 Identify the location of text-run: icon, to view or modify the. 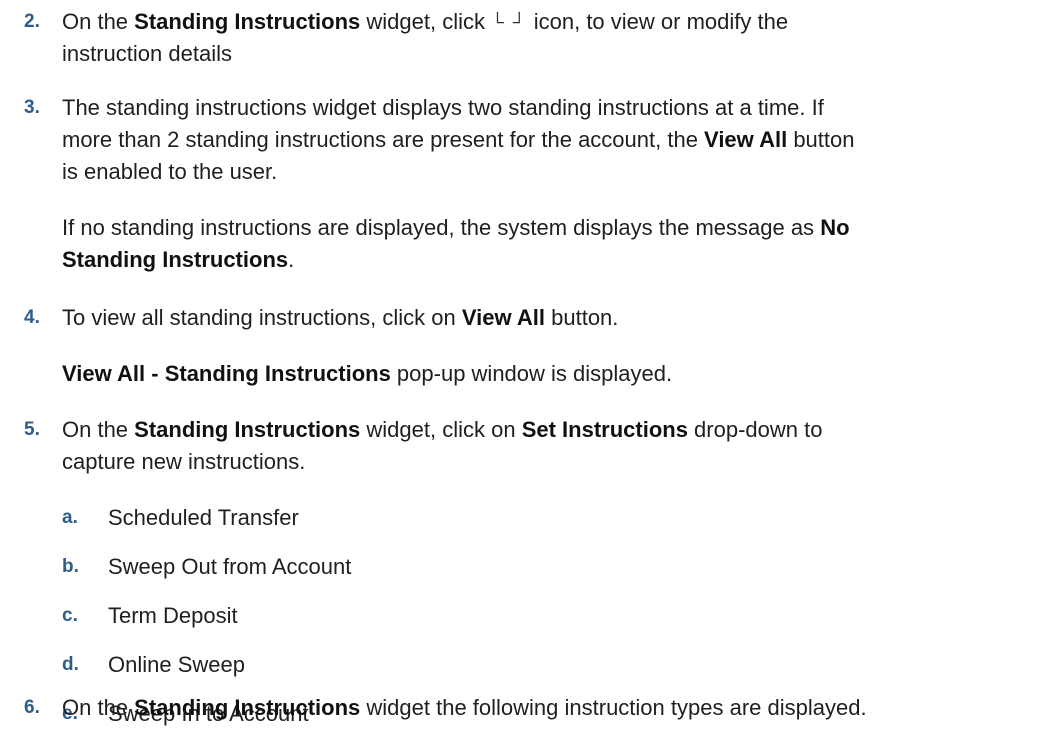
(658, 21).